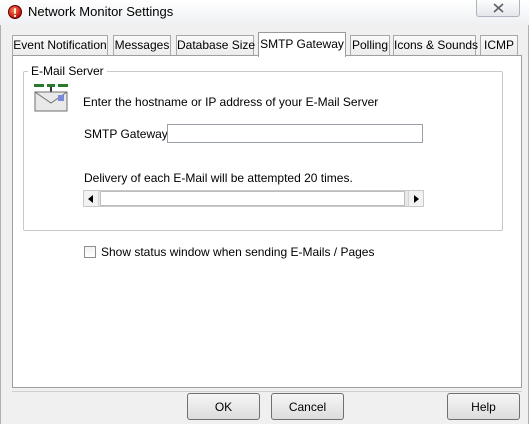 The width and height of the screenshot is (529, 424). I want to click on cancel-button: Cancel, so click(307, 406).